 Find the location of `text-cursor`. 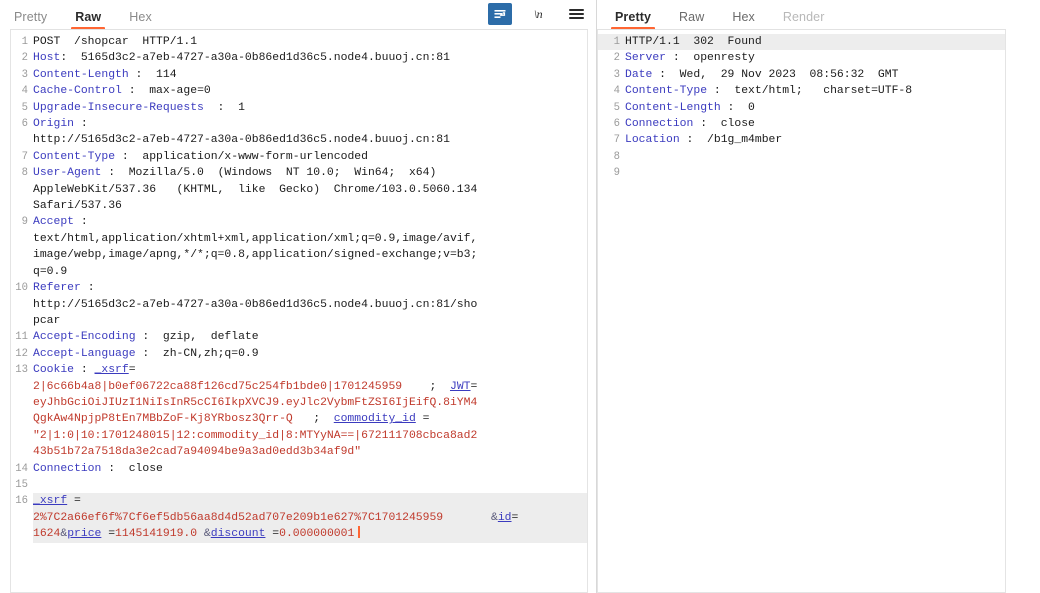

text-cursor is located at coordinates (359, 532).